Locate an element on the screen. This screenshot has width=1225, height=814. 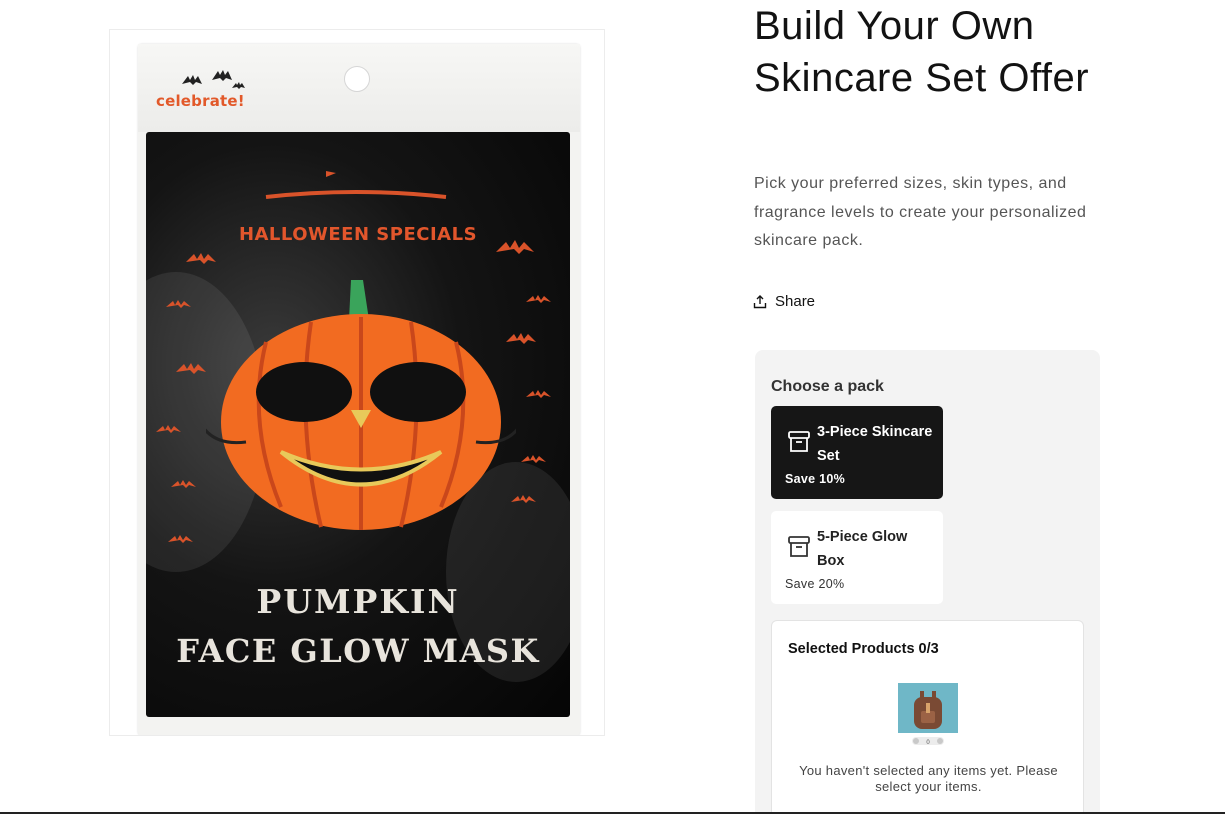
share-button: Share is located at coordinates (784, 301).